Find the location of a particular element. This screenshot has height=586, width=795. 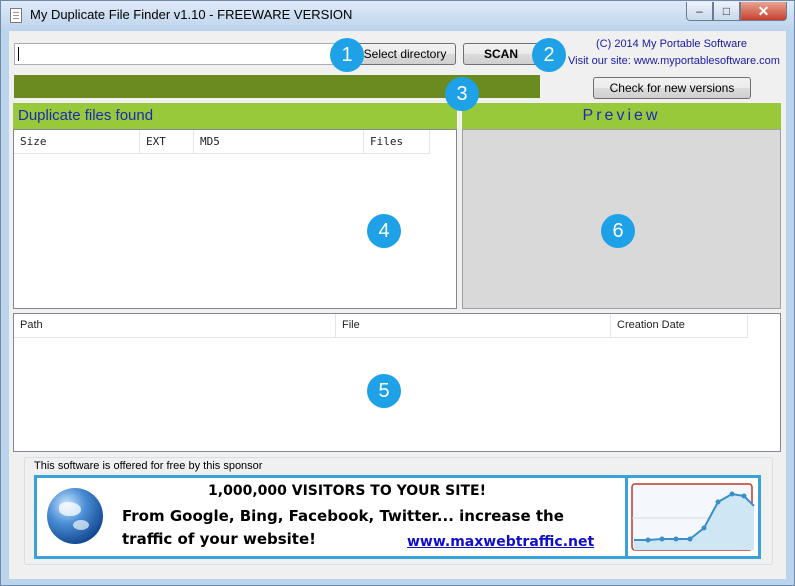

callout-marker-2: 2 is located at coordinates (549, 55).